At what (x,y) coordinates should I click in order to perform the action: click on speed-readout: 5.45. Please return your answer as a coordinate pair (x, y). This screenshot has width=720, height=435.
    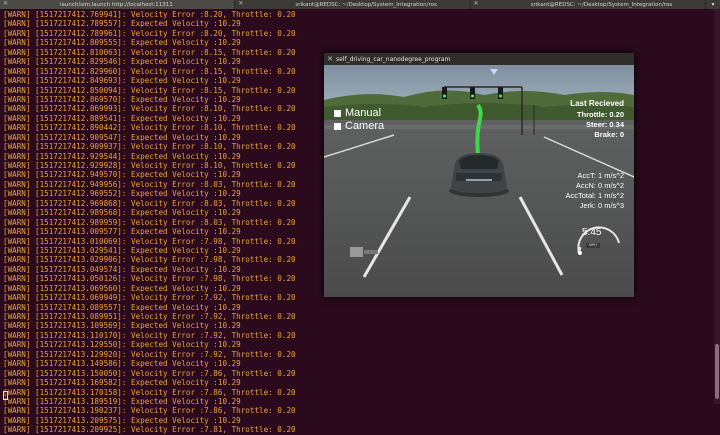
    Looking at the image, I should click on (592, 232).